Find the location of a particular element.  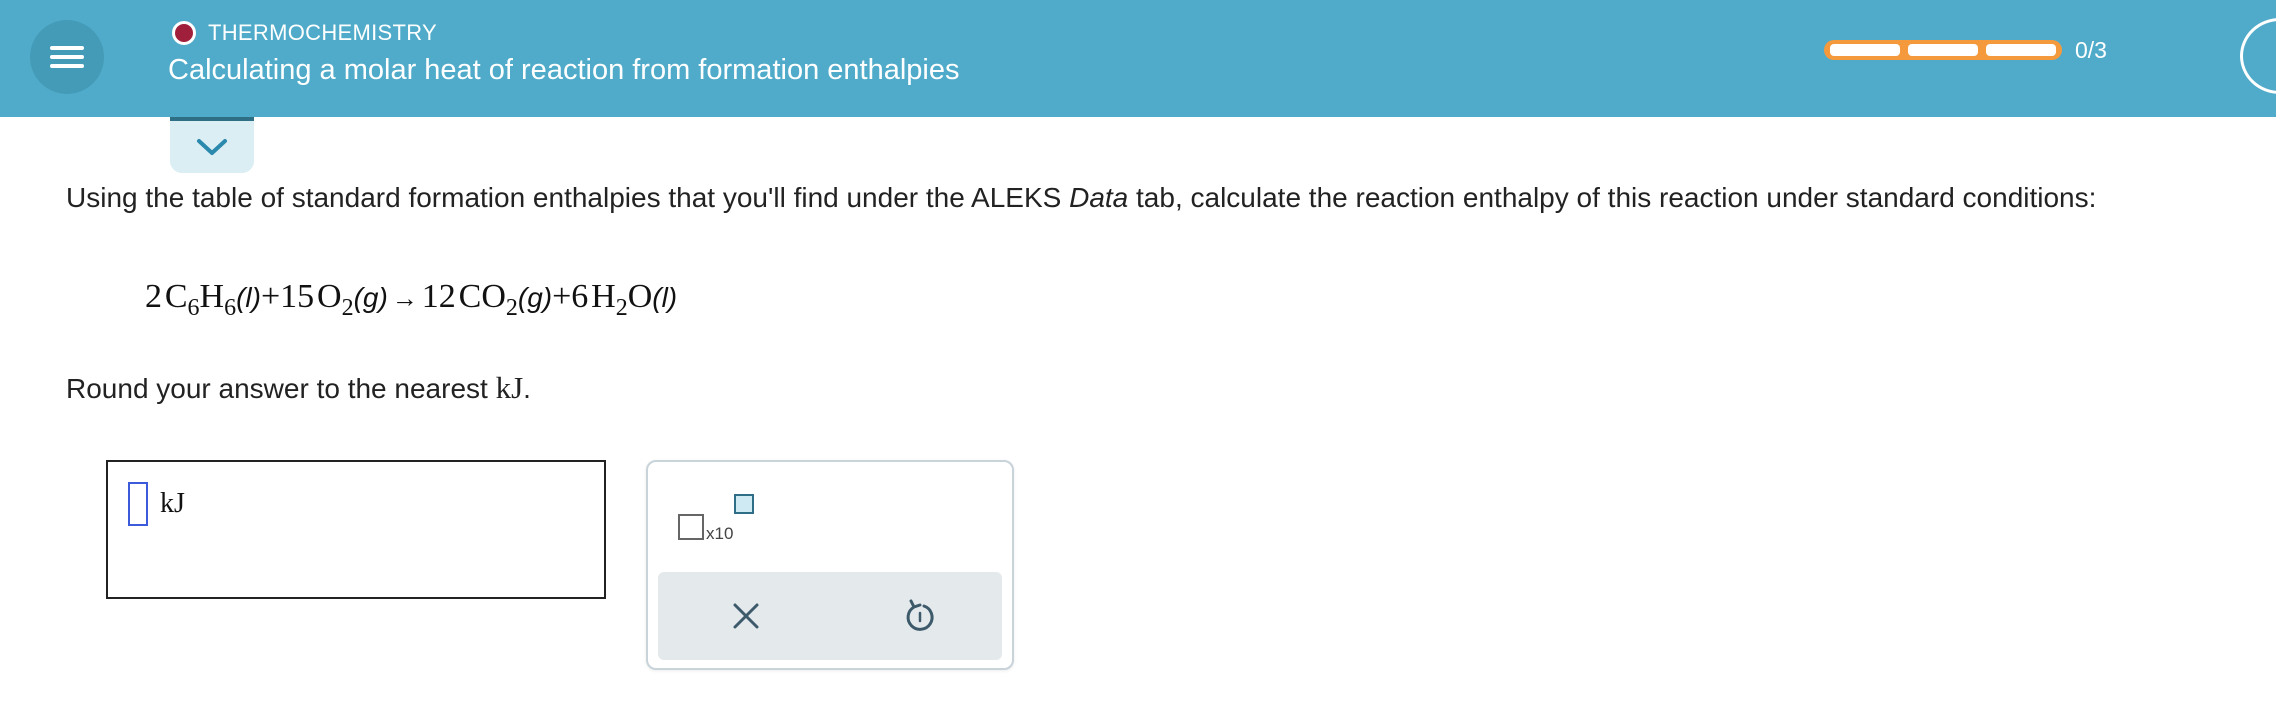

palette-action-bar is located at coordinates (830, 616).